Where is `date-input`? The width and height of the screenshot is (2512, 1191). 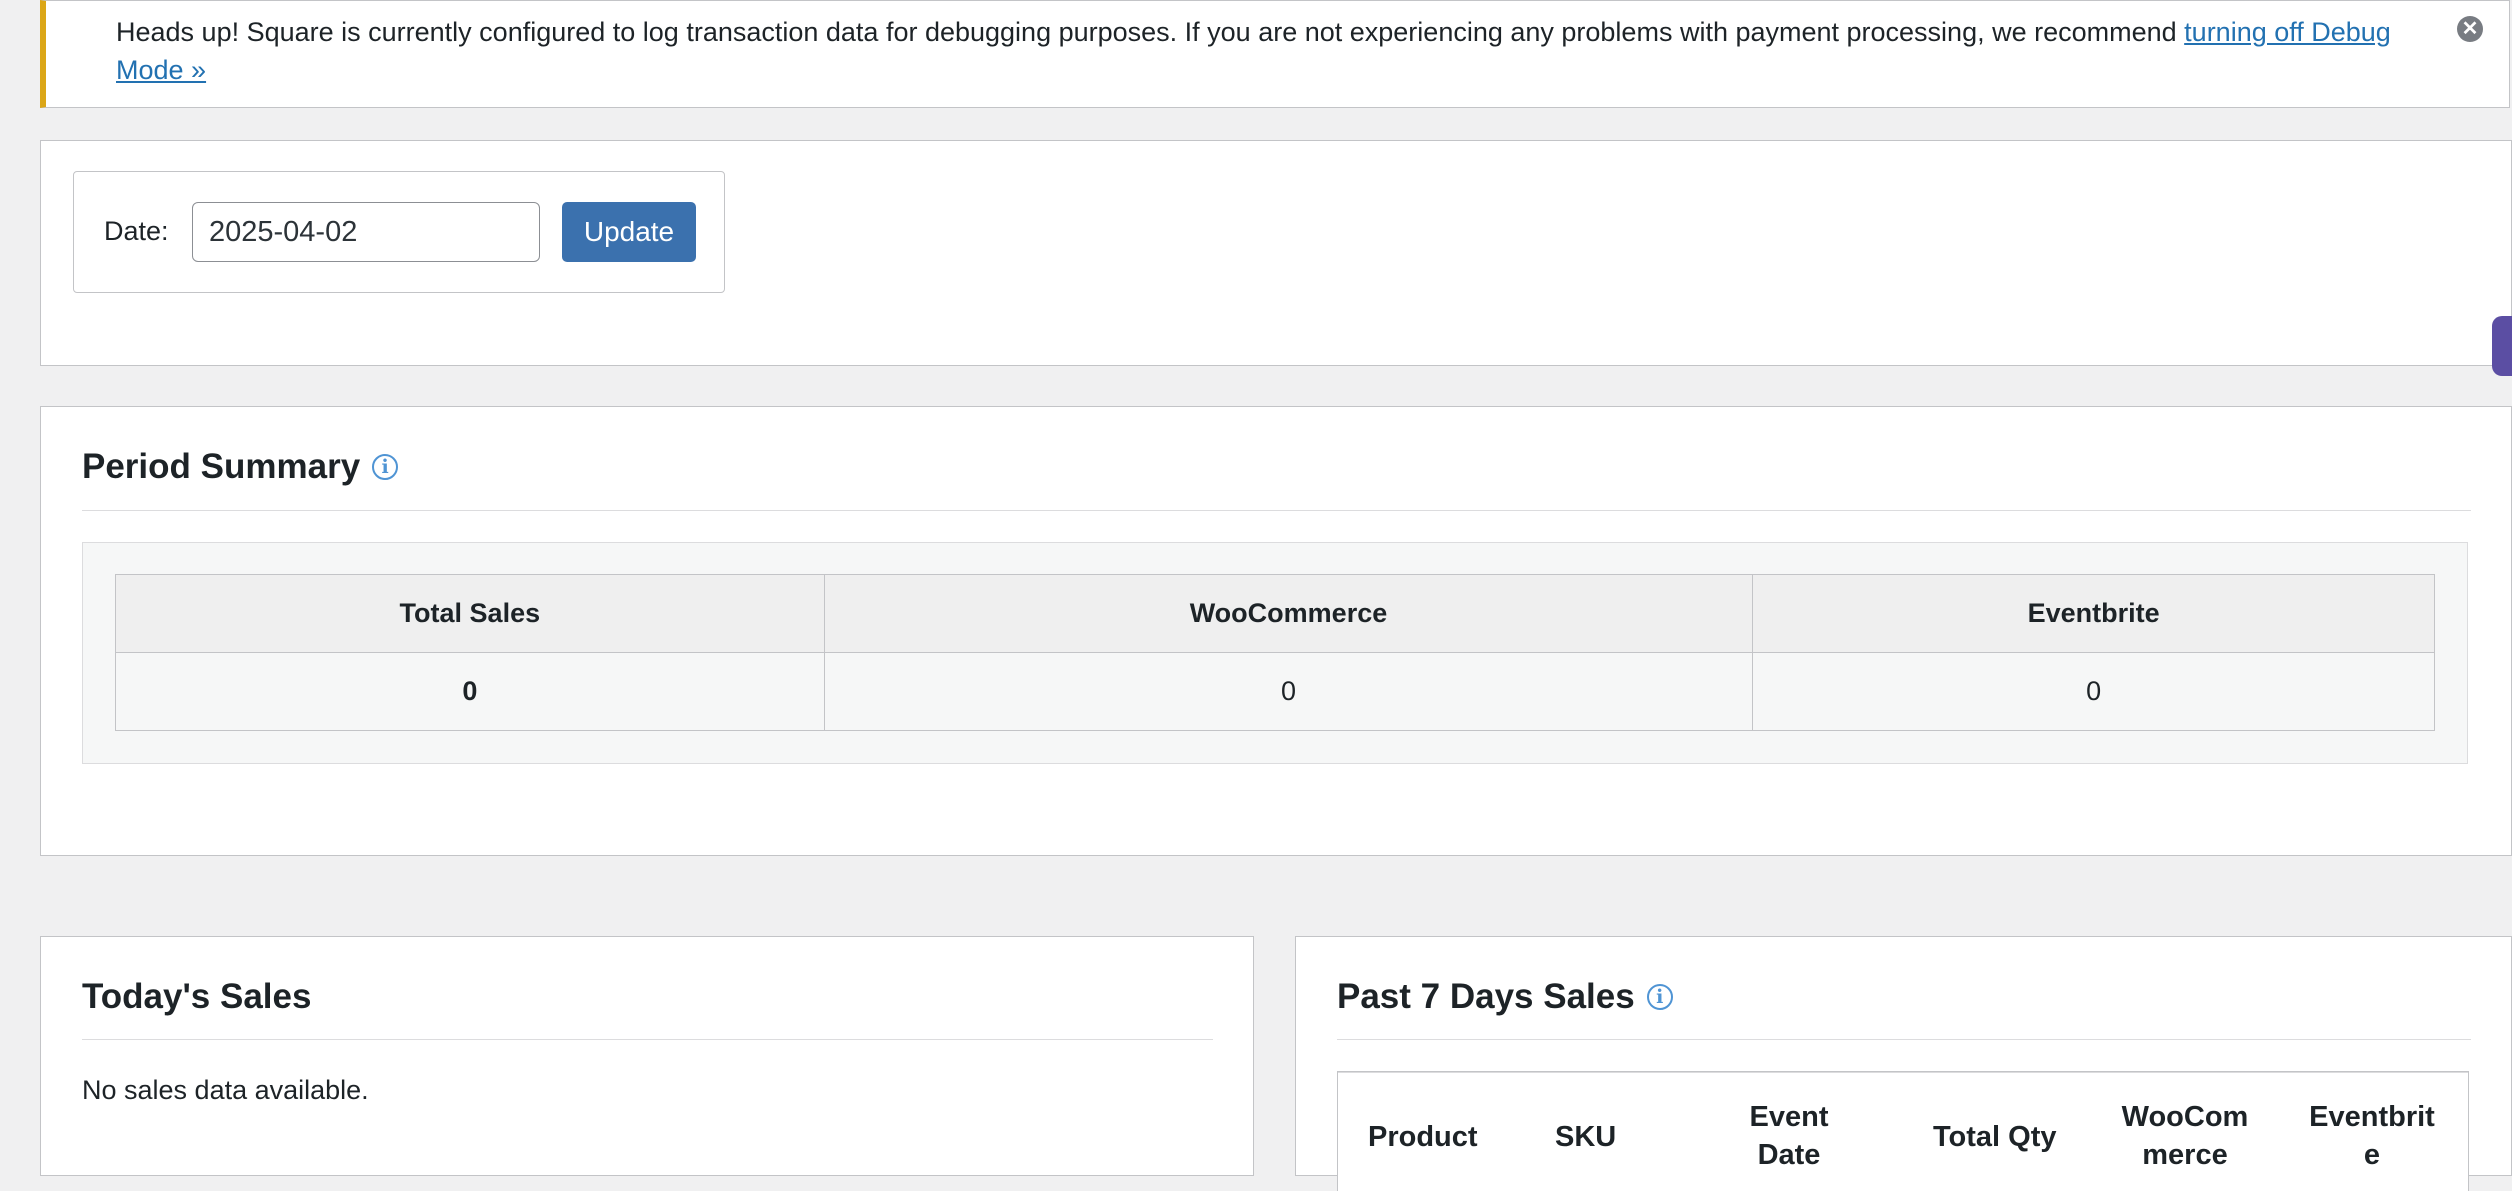 date-input is located at coordinates (366, 232).